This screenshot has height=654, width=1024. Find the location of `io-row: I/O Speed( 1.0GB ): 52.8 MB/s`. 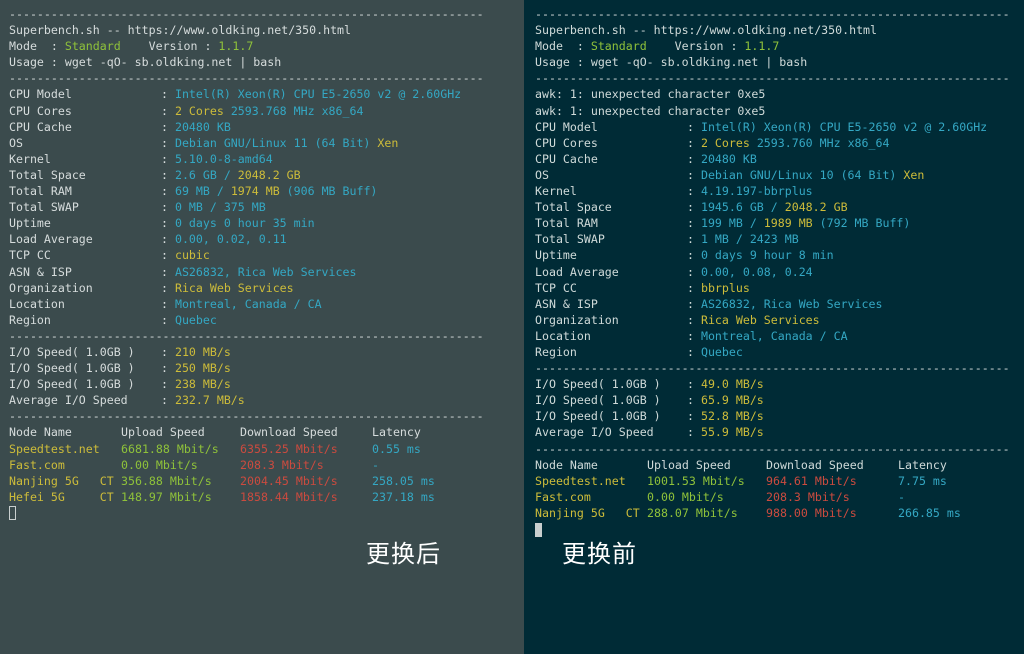

io-row: I/O Speed( 1.0GB ): 52.8 MB/s is located at coordinates (776, 416).